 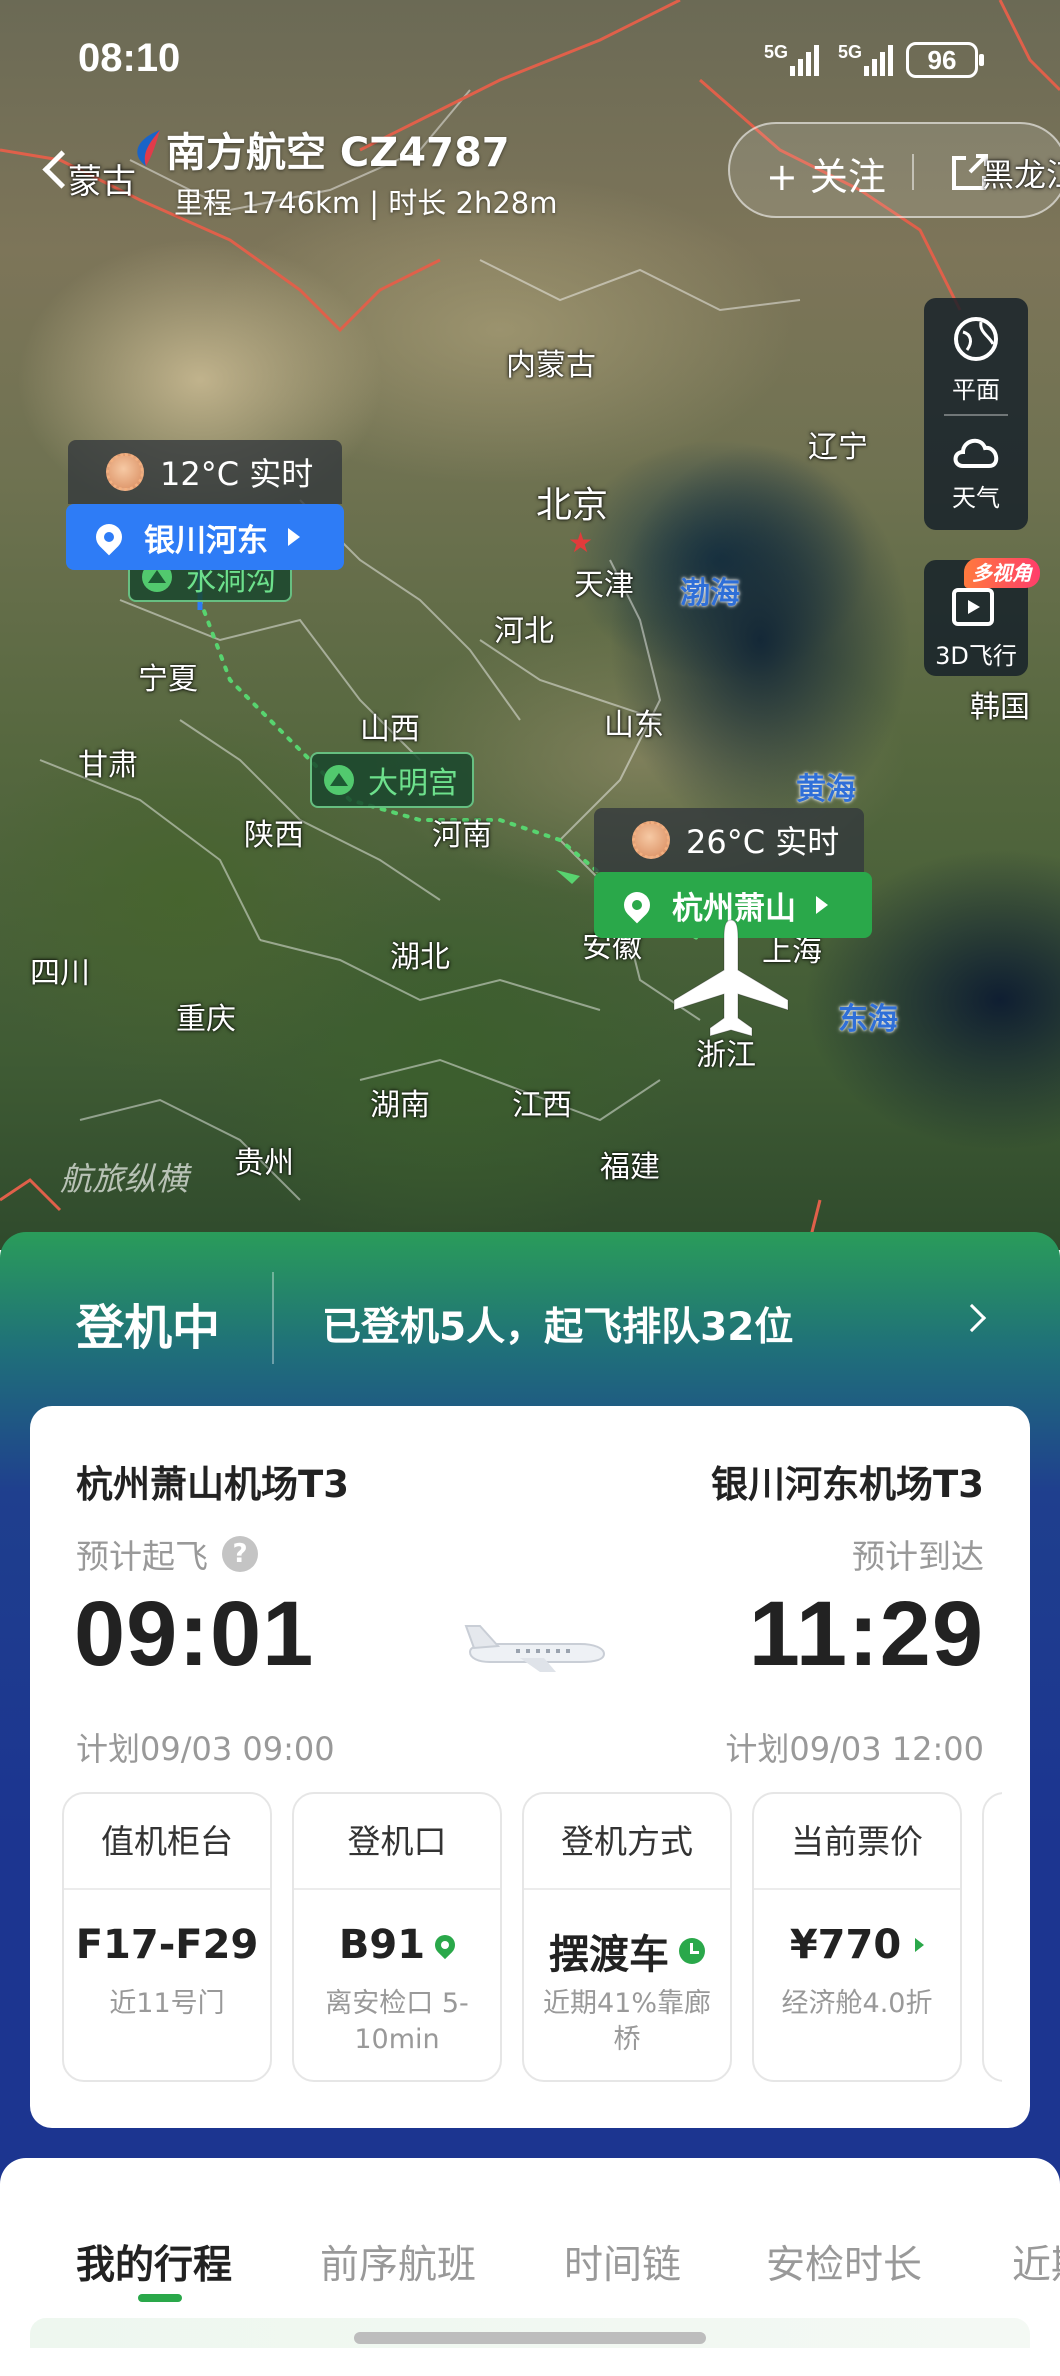 I want to click on help-icon: ?, so click(x=240, y=1554).